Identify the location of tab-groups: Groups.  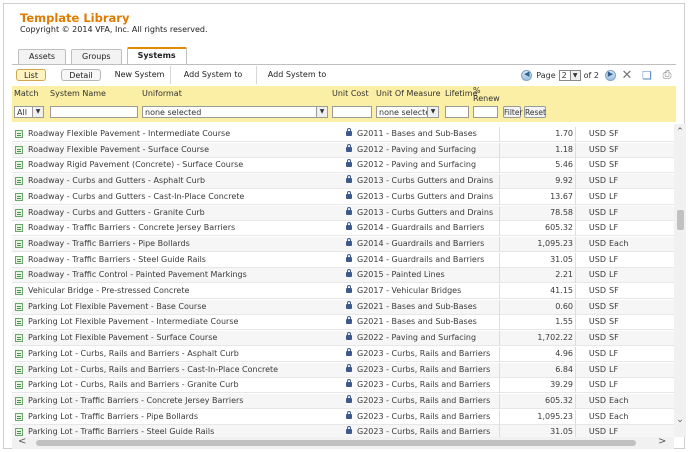
(96, 56).